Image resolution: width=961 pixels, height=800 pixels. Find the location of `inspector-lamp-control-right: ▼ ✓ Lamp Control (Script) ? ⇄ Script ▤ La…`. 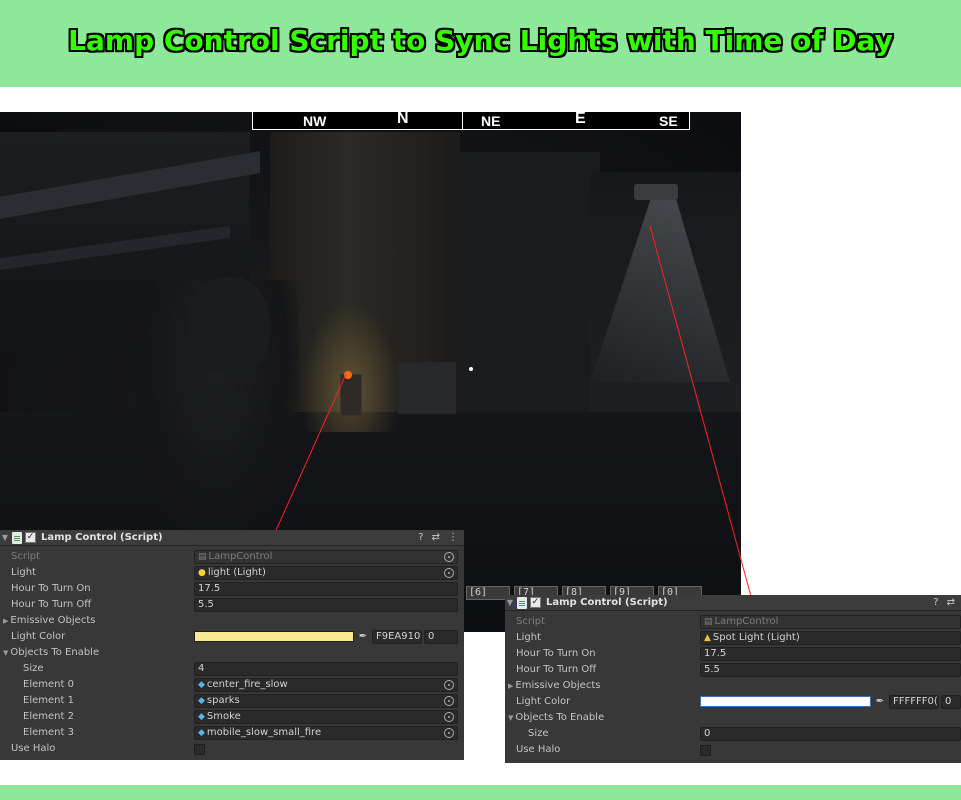

inspector-lamp-control-right: ▼ ✓ Lamp Control (Script) ? ⇄ Script ▤ La… is located at coordinates (733, 679).